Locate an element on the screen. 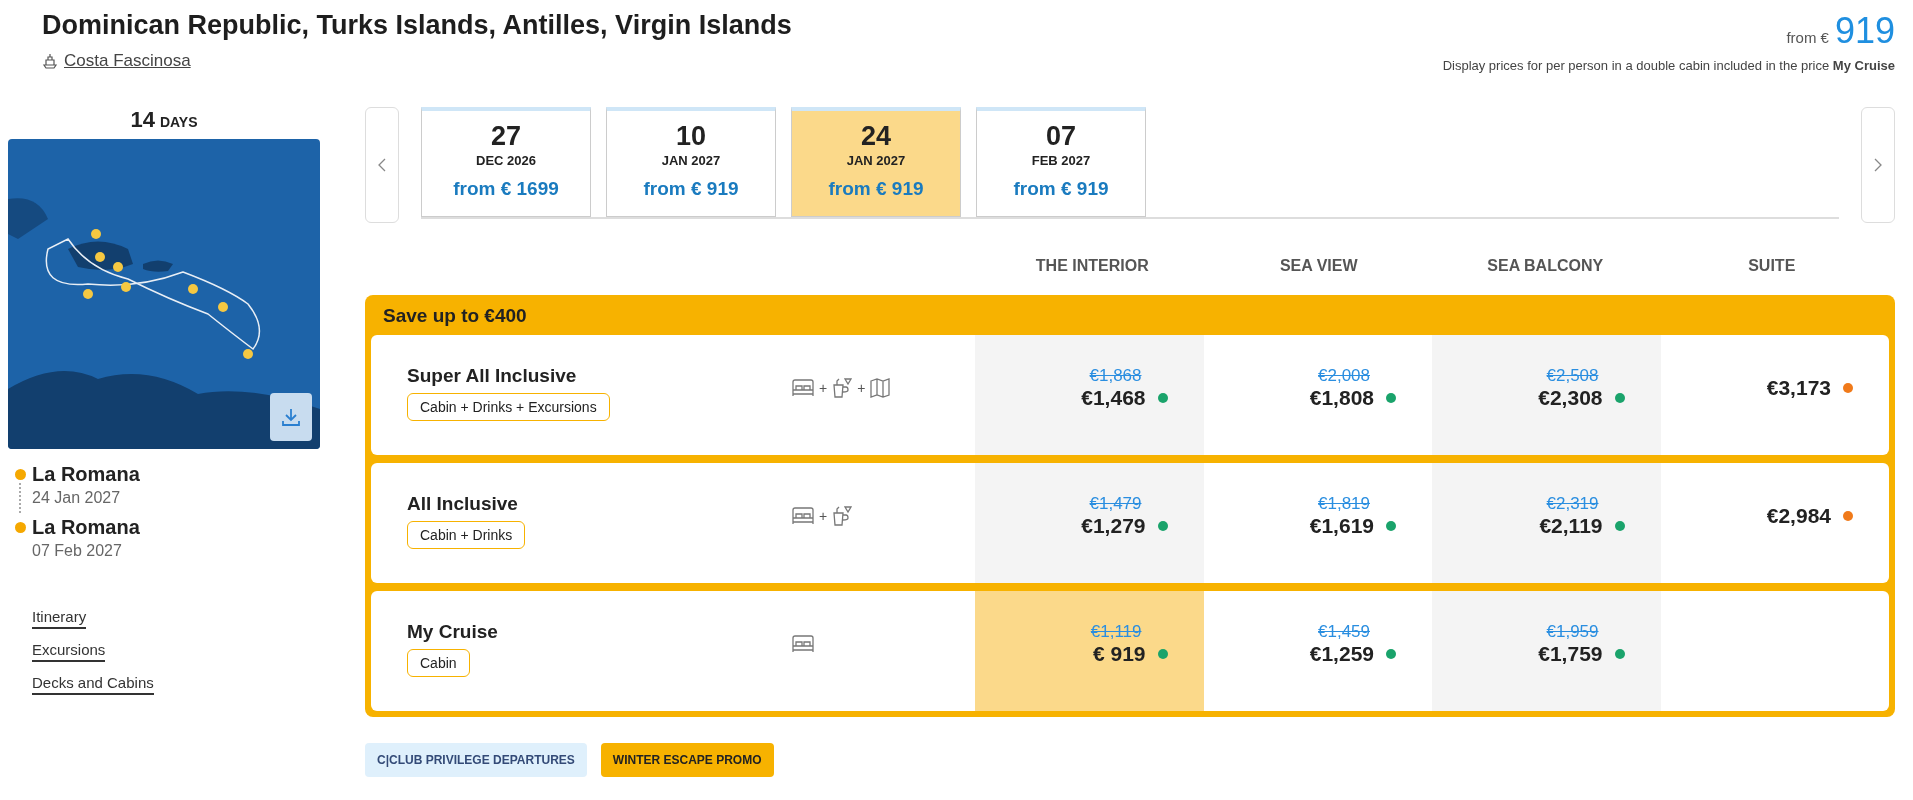  from-price: 919 is located at coordinates (1864, 31).